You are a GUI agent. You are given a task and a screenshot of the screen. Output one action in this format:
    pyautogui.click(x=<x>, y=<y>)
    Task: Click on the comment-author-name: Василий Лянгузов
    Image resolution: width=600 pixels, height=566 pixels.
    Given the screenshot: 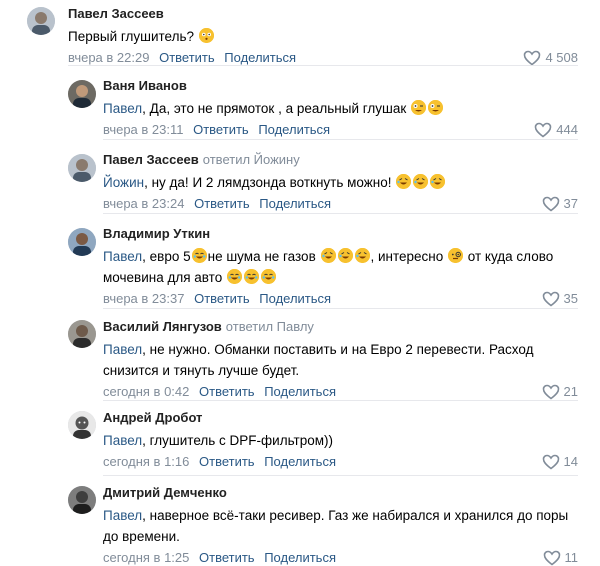 What is the action you would take?
    pyautogui.click(x=162, y=326)
    